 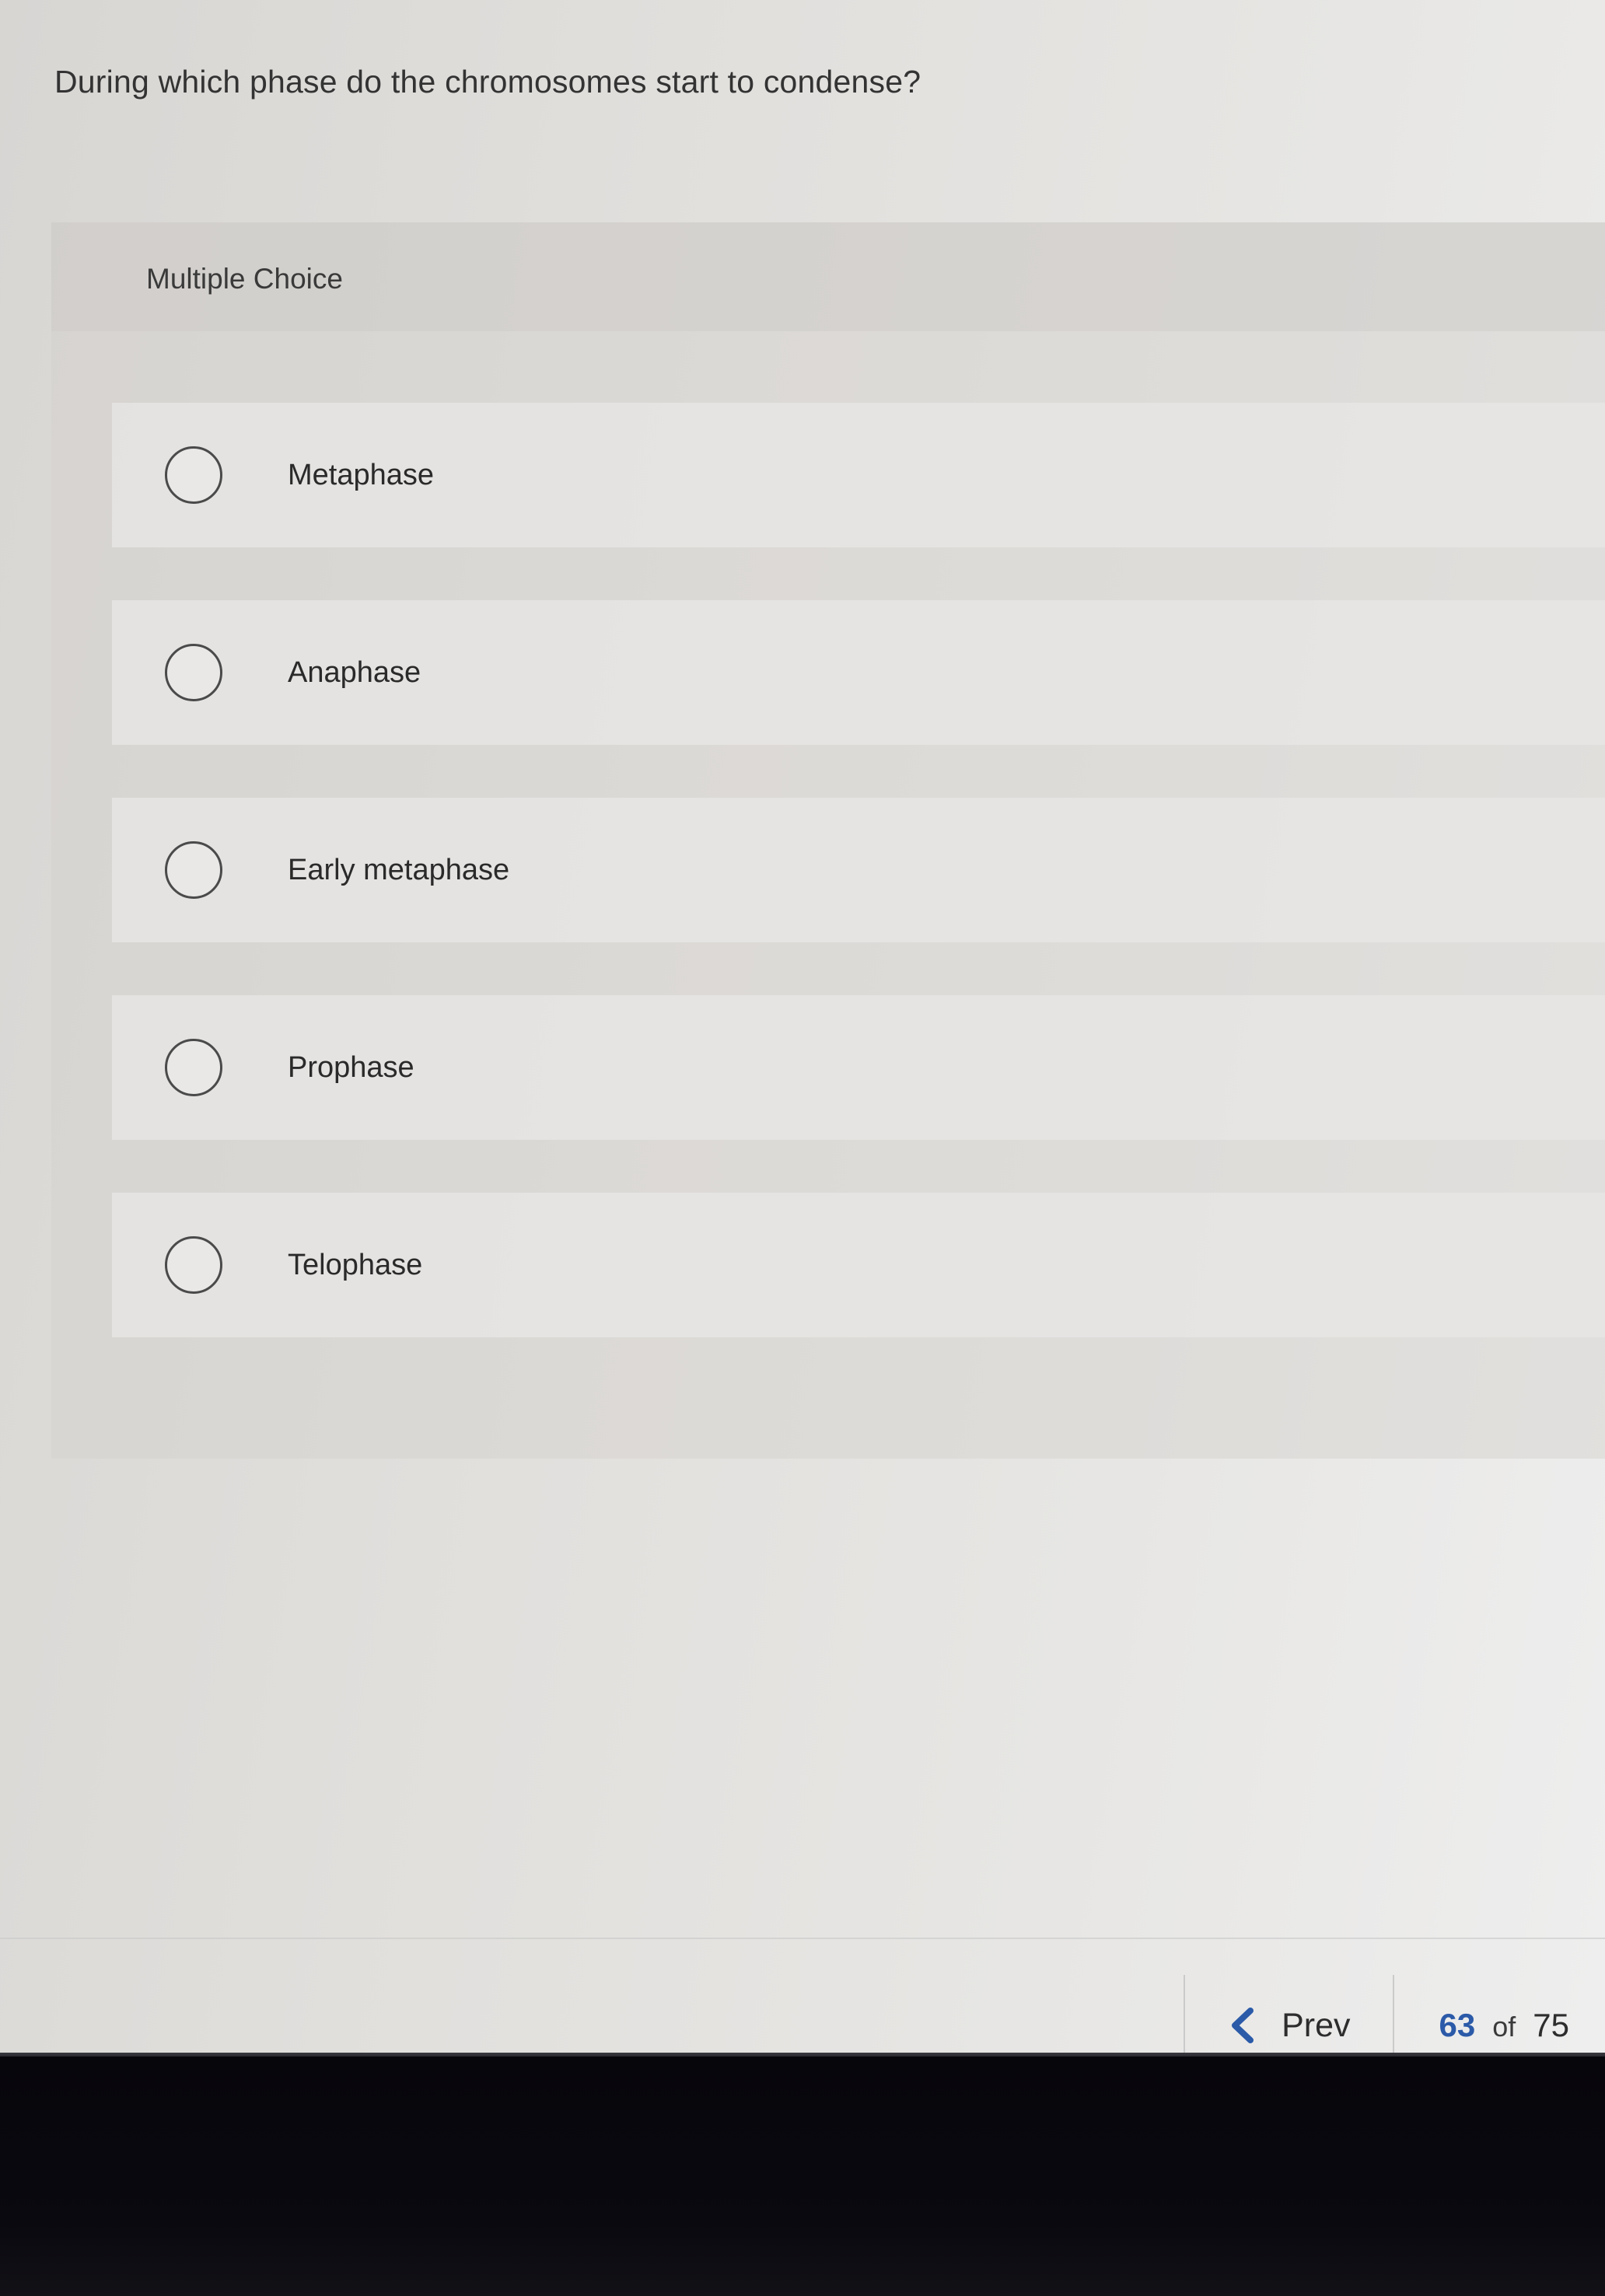 What do you see at coordinates (859, 1265) in the screenshot?
I see `answer-option: Telophase` at bounding box center [859, 1265].